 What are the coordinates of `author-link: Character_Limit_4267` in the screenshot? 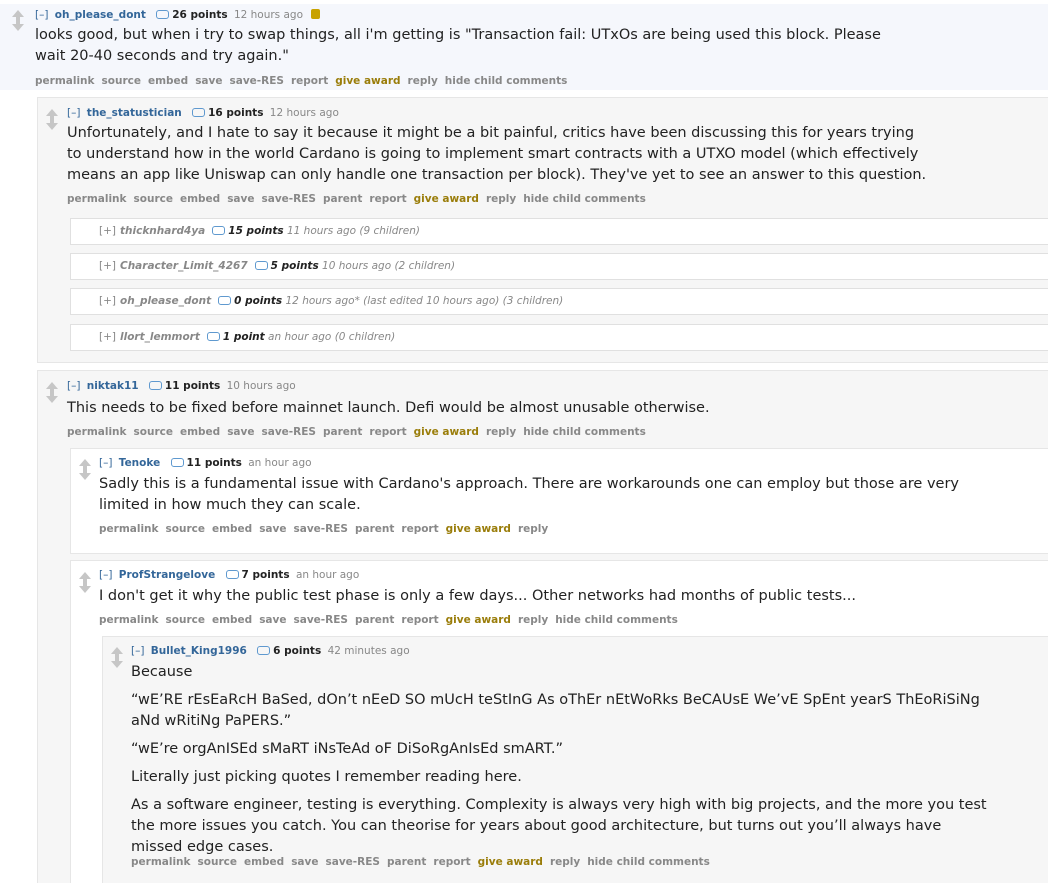 It's located at (184, 266).